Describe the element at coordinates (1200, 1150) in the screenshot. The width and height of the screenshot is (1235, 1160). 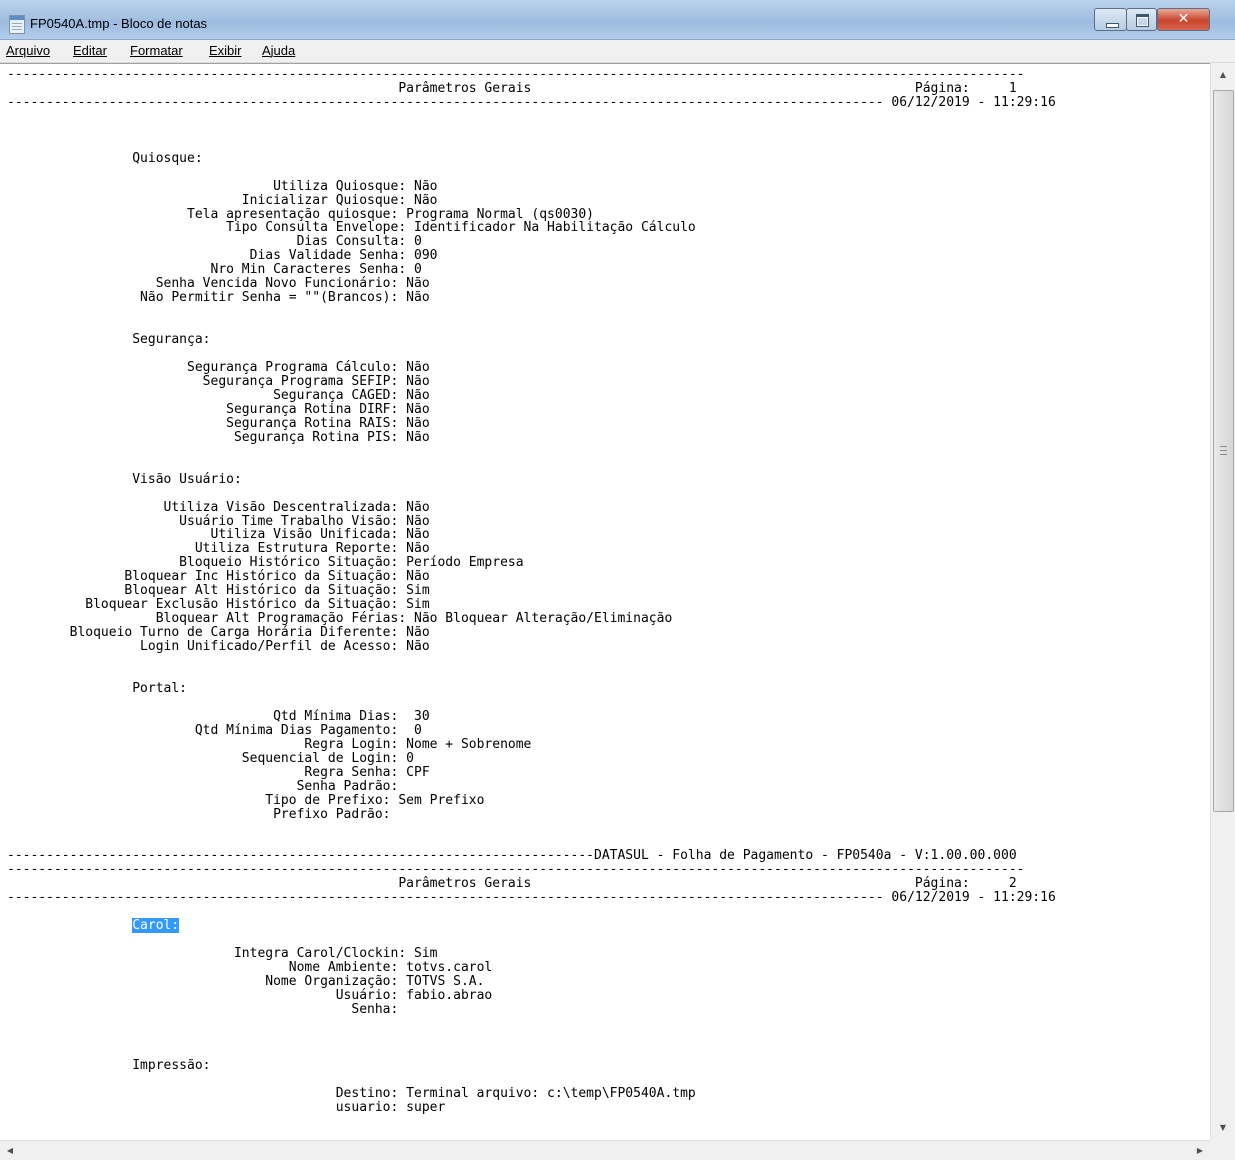
I see `arrow-right-icon: ▶` at that location.